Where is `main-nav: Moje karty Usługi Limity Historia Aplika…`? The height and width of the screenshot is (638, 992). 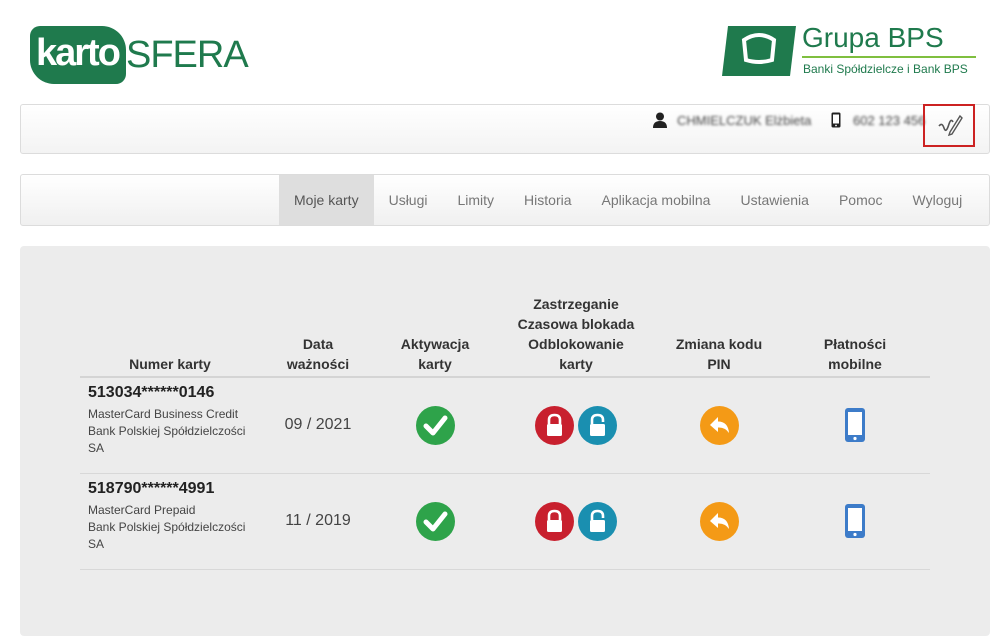
main-nav: Moje karty Usługi Limity Historia Aplika… is located at coordinates (505, 200).